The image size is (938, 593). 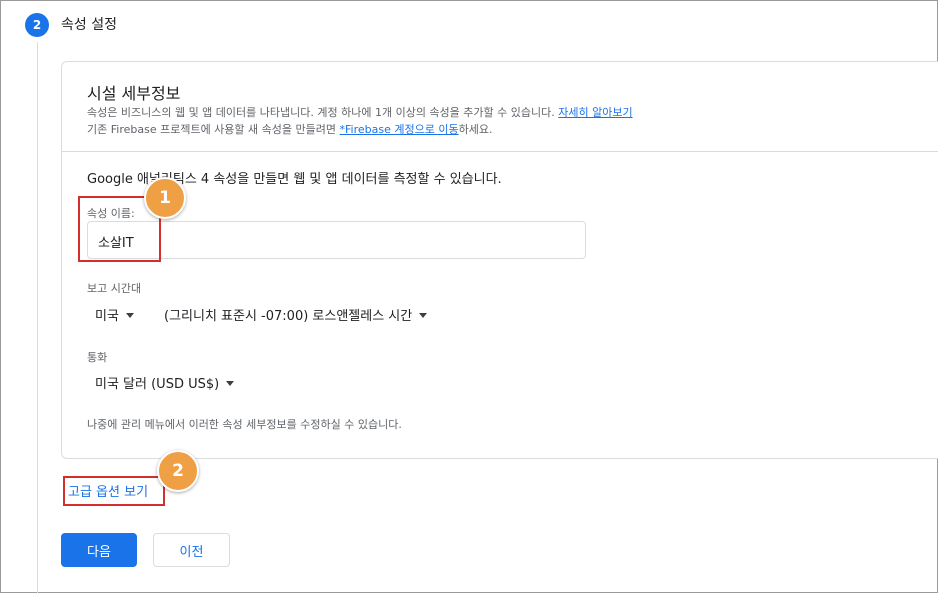 I want to click on stepper-line, so click(x=37, y=317).